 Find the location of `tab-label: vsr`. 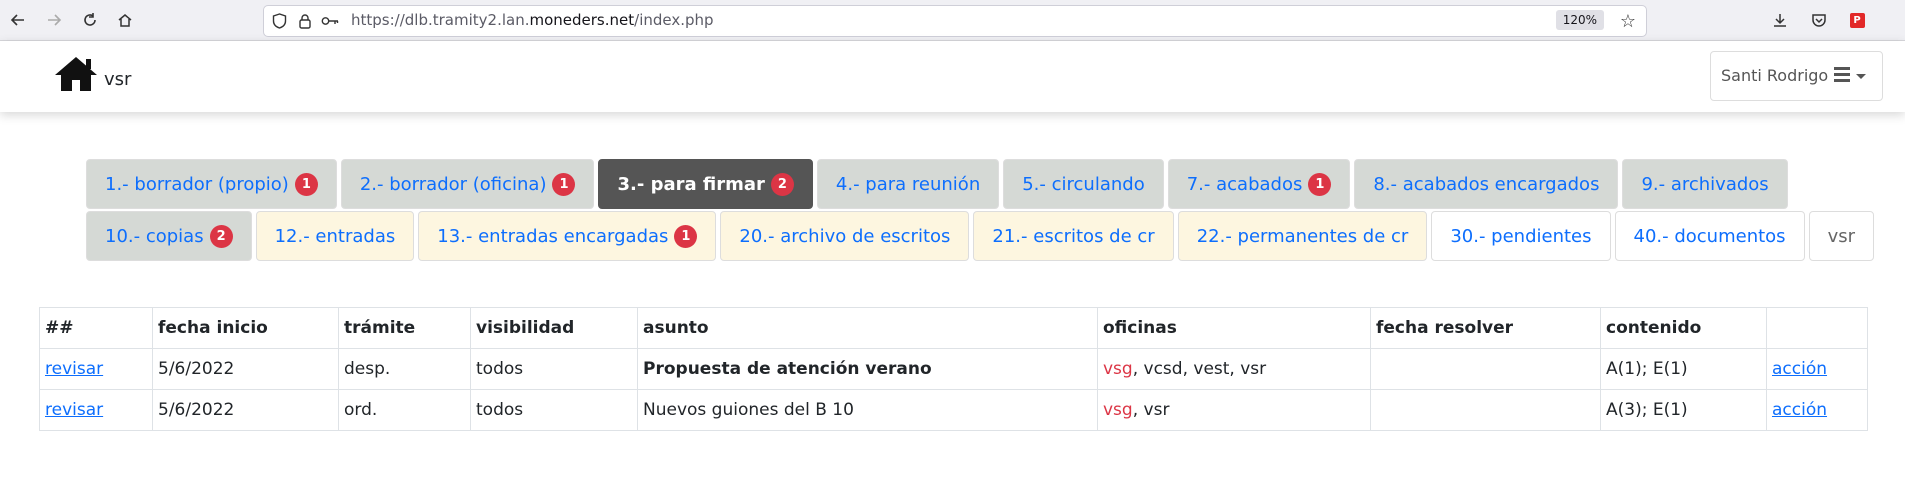

tab-label: vsr is located at coordinates (1841, 236).